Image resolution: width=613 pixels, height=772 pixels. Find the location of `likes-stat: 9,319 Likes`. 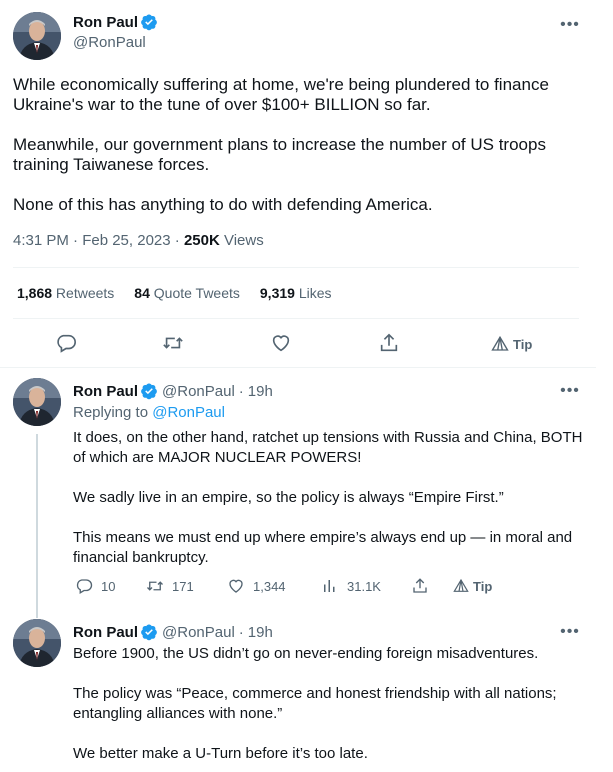

likes-stat: 9,319 Likes is located at coordinates (296, 293).